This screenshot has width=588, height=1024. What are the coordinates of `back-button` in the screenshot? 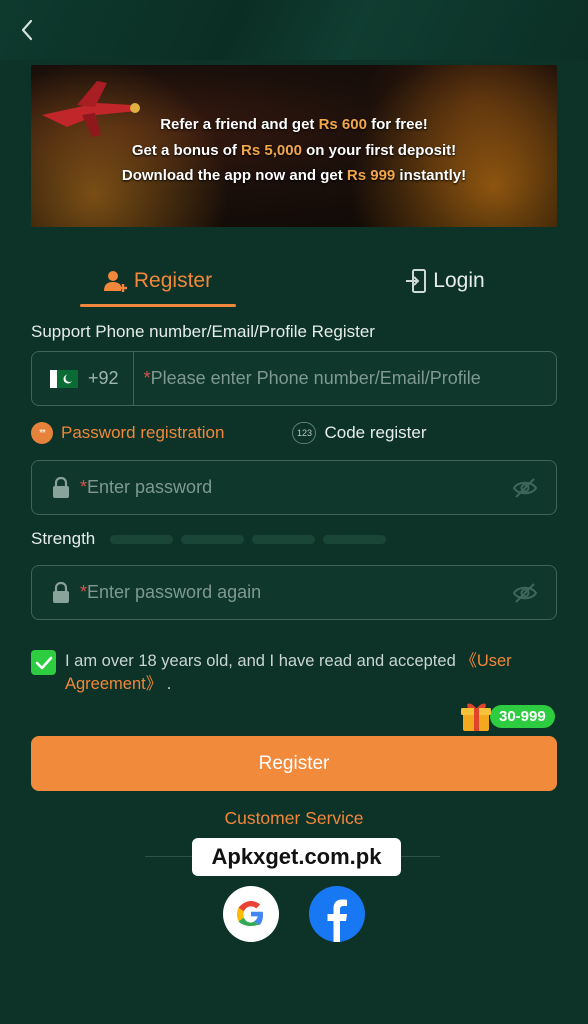 It's located at (27, 30).